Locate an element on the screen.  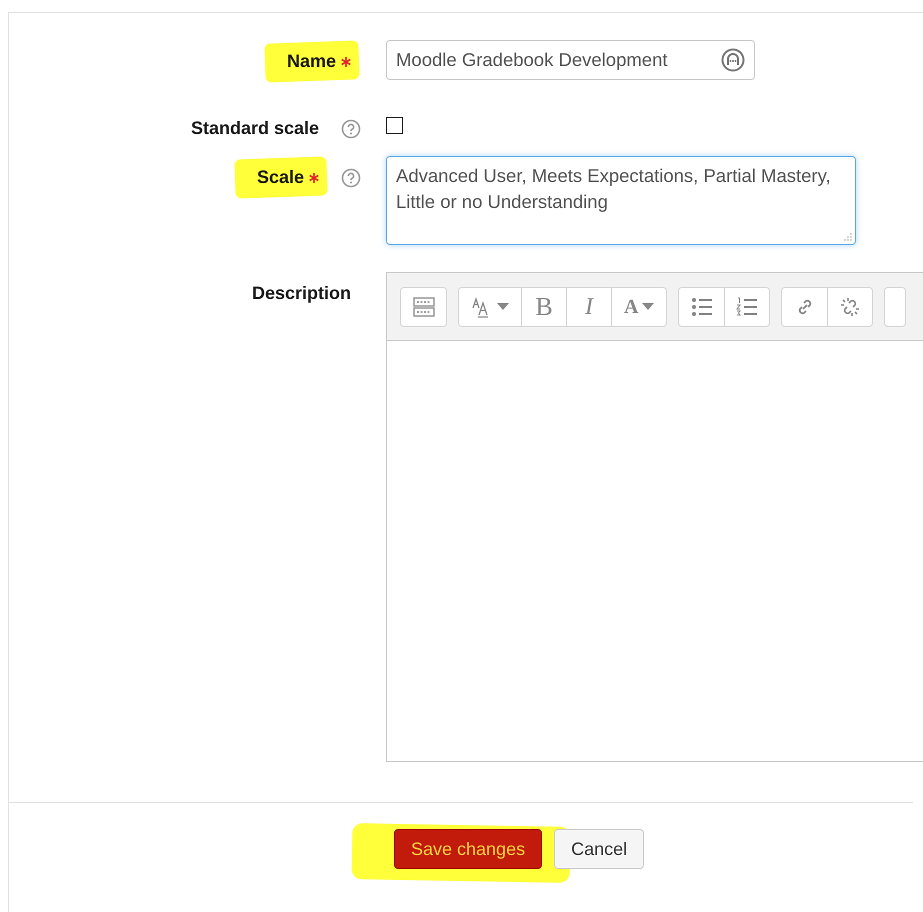
field-label: Scale is located at coordinates (280, 177).